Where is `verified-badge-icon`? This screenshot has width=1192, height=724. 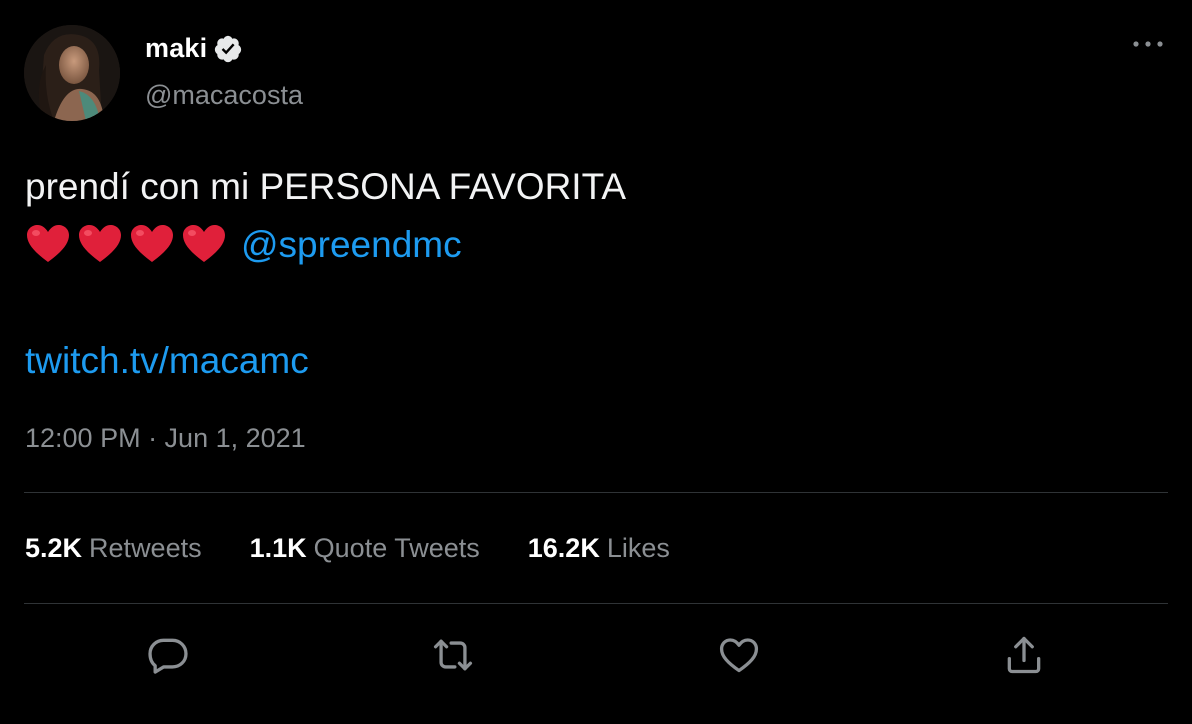
verified-badge-icon is located at coordinates (228, 49).